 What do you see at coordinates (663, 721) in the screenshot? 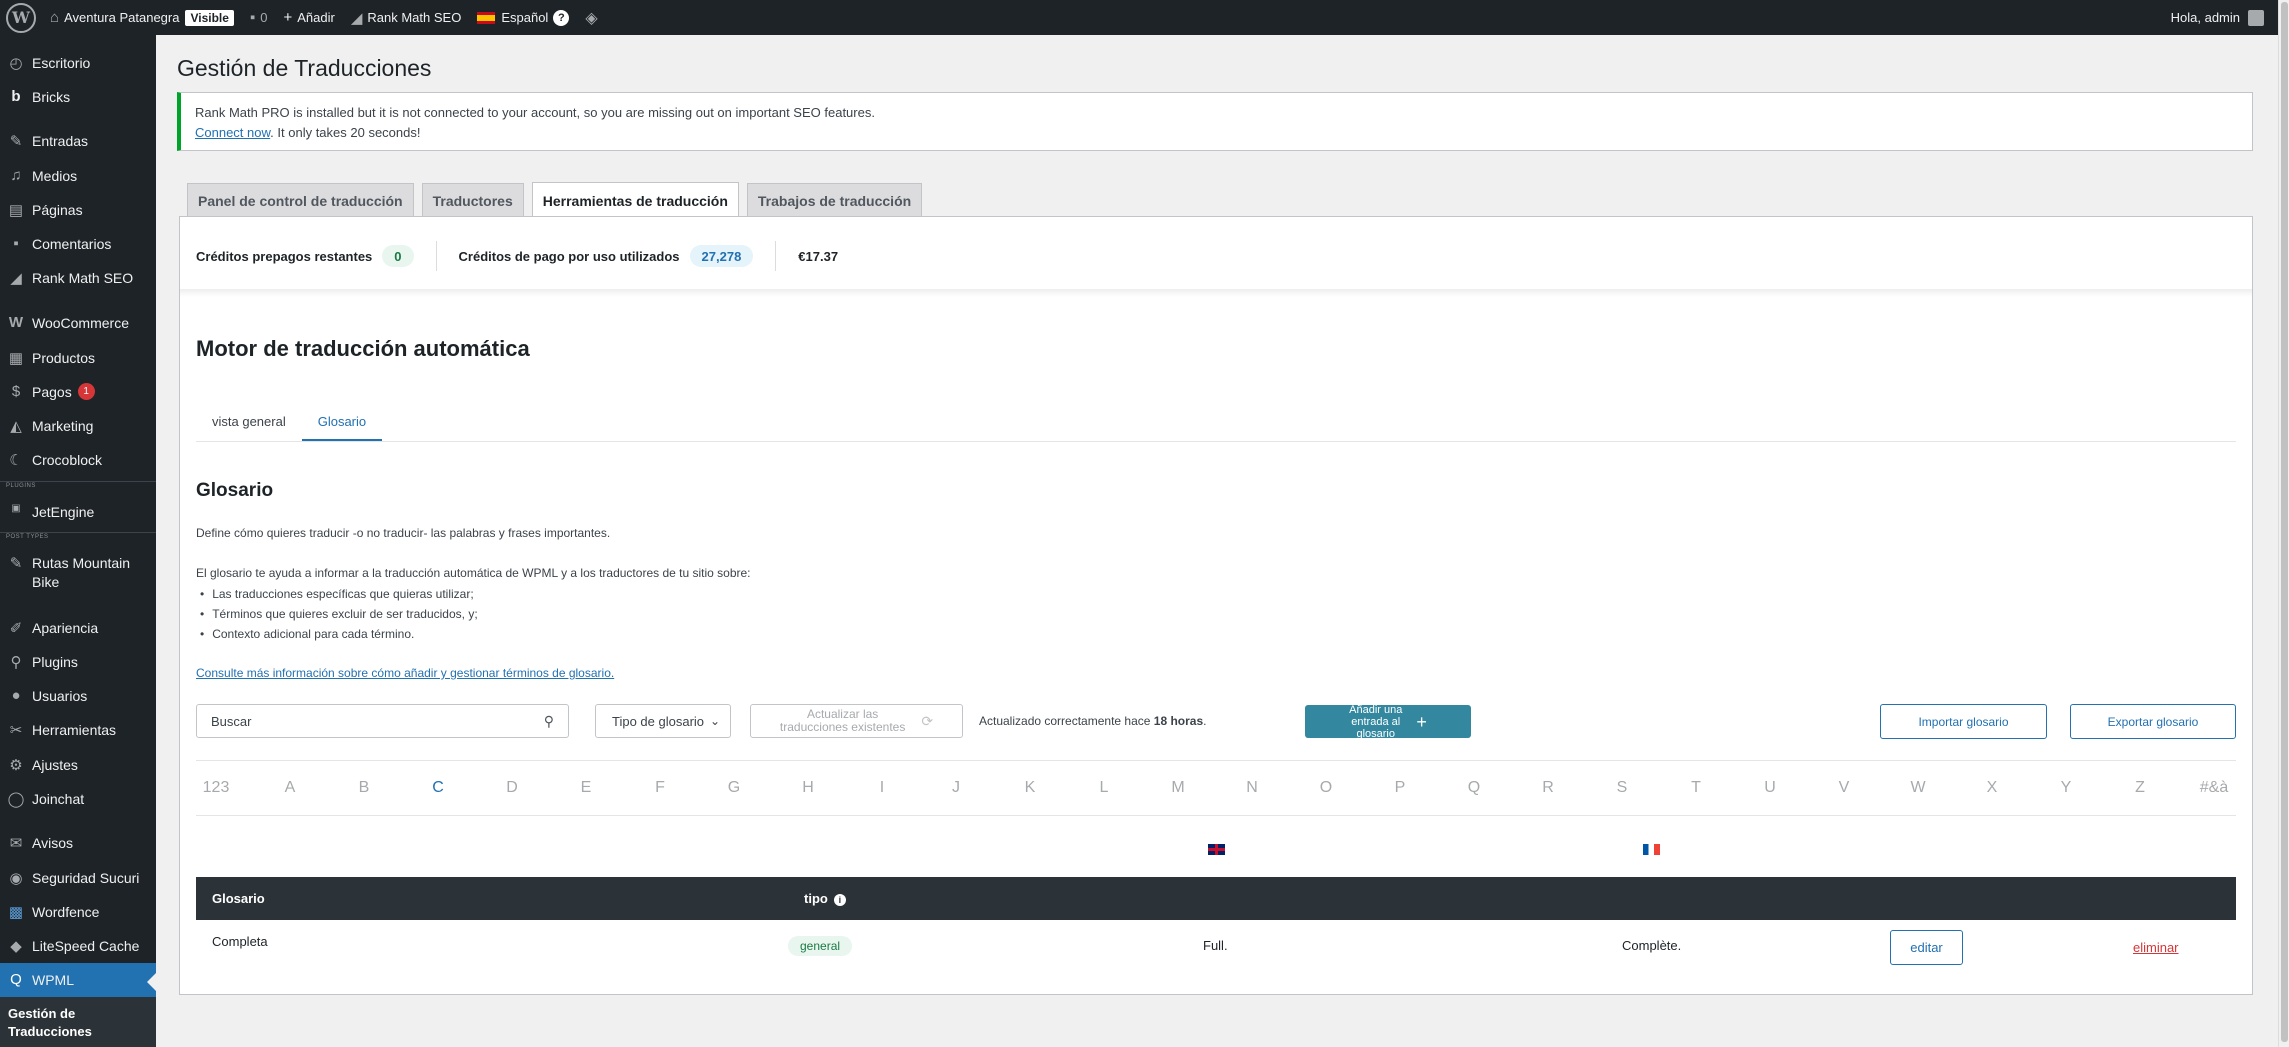
I see `glossary-type-select: Tipo de glosario ⌄` at bounding box center [663, 721].